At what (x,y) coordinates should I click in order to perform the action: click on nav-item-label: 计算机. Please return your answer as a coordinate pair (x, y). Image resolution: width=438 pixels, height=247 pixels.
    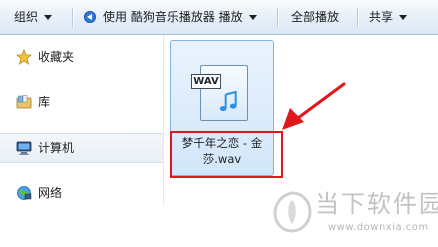
    Looking at the image, I should click on (56, 148).